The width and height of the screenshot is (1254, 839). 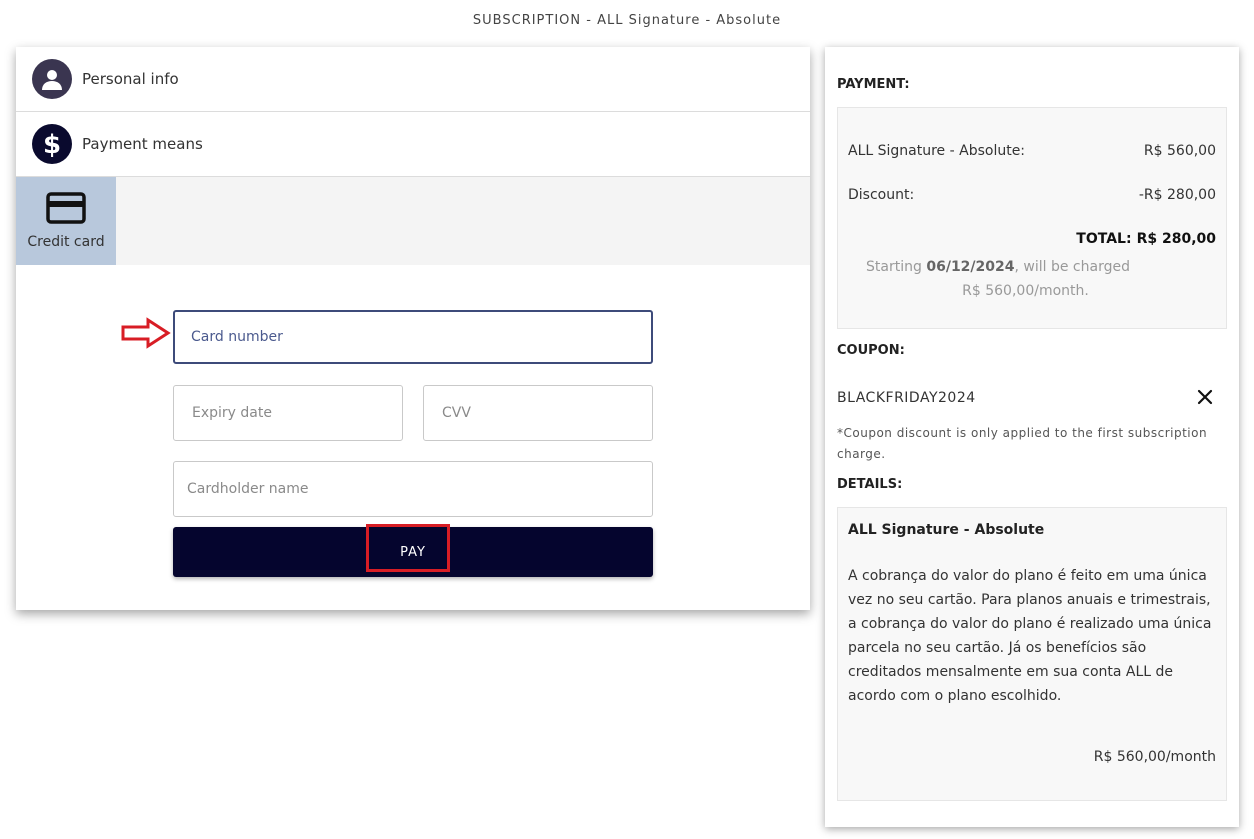 I want to click on expiry-date-input, so click(x=288, y=413).